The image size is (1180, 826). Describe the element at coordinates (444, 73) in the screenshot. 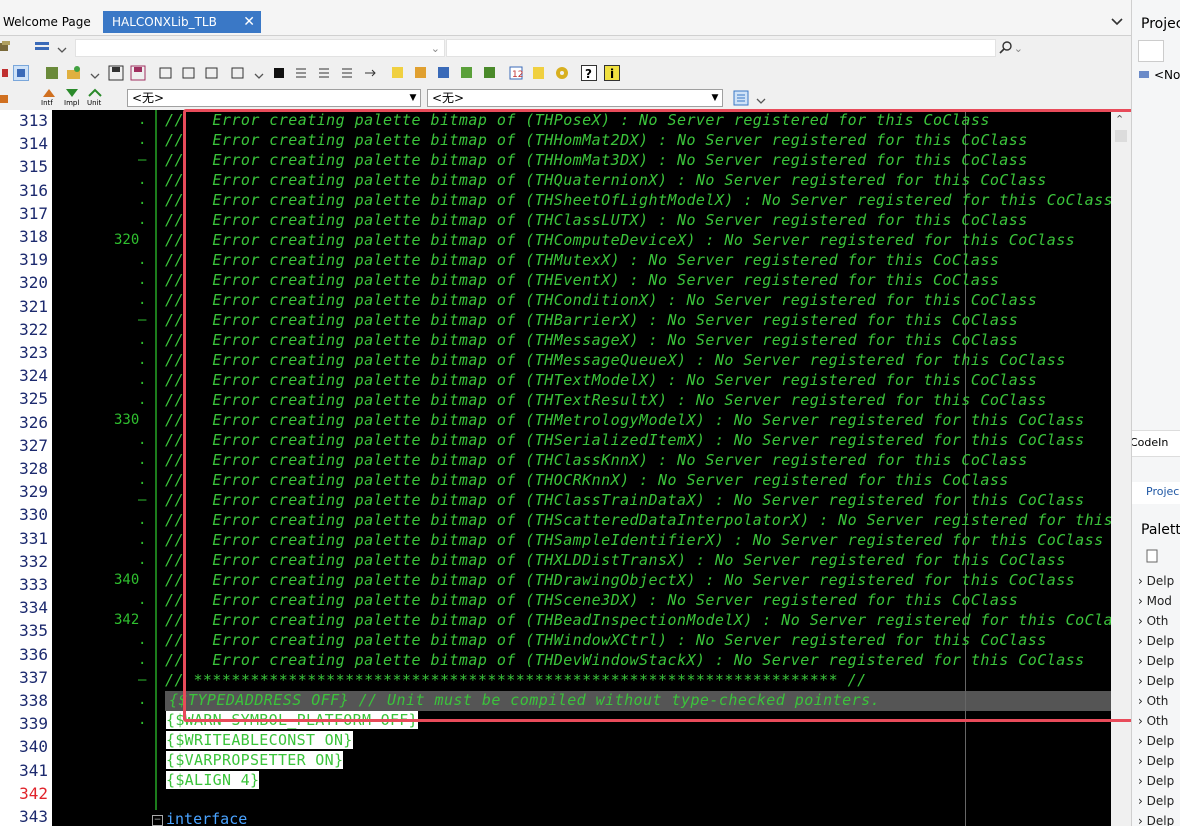

I see `watch-icon` at that location.